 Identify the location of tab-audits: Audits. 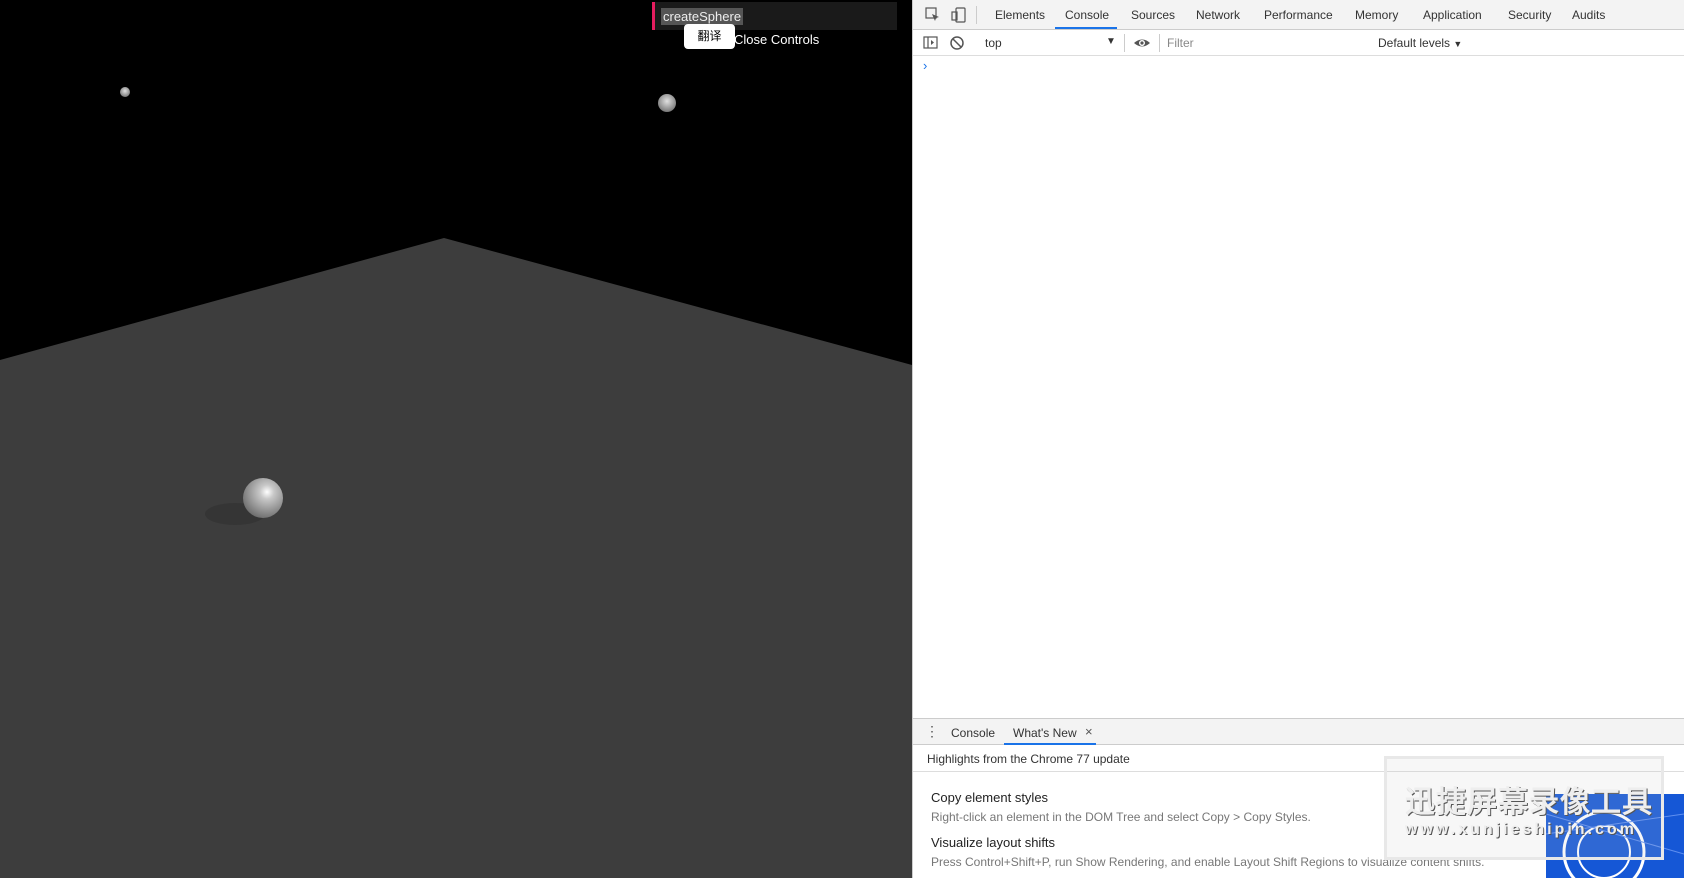
(1588, 15).